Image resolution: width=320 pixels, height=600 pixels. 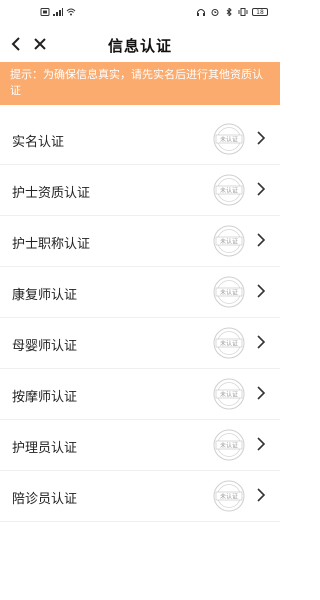 I want to click on signal-icon, so click(x=58, y=12).